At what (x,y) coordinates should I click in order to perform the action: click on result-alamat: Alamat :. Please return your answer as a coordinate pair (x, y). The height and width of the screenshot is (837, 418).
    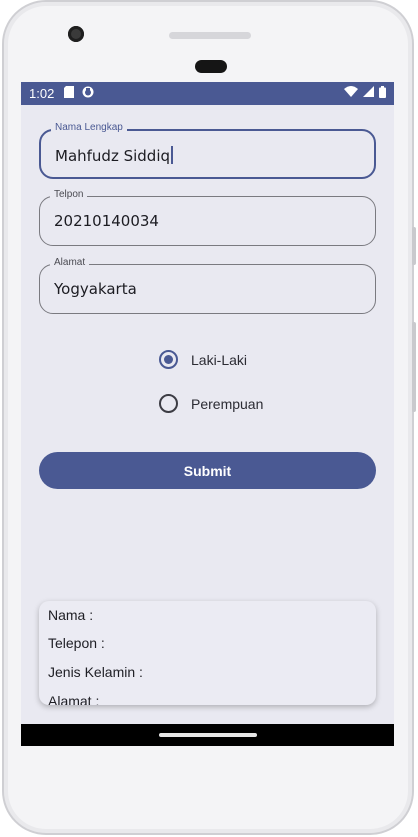
    Looking at the image, I should click on (74, 699).